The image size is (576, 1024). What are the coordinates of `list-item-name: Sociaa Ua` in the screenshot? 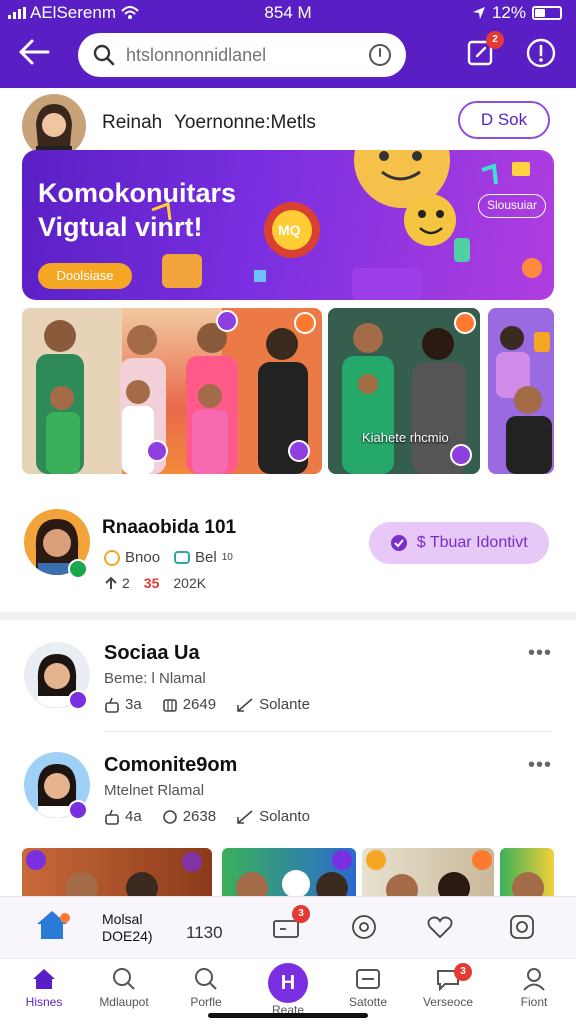 It's located at (152, 653).